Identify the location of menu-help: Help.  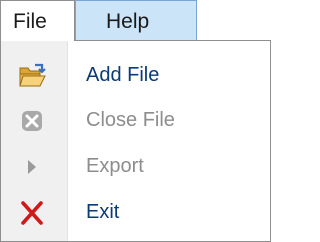
(136, 20).